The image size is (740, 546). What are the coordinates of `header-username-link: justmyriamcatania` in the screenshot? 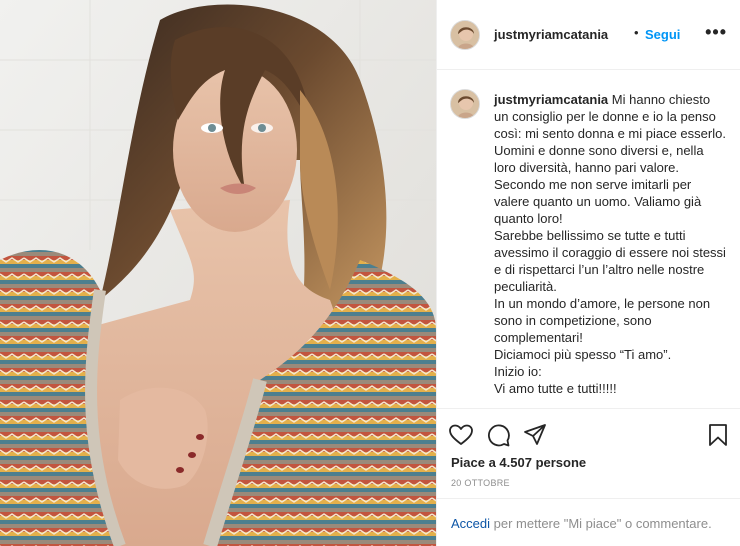 It's located at (551, 34).